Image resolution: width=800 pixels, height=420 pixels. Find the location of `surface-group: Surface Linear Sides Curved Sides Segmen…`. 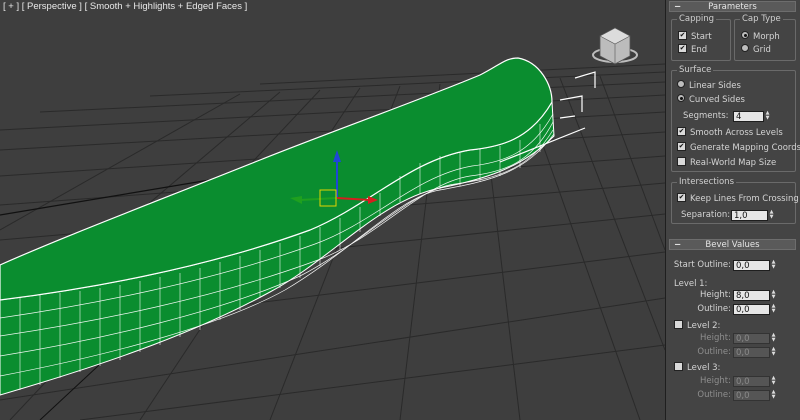

surface-group: Surface Linear Sides Curved Sides Segmen… is located at coordinates (735, 118).